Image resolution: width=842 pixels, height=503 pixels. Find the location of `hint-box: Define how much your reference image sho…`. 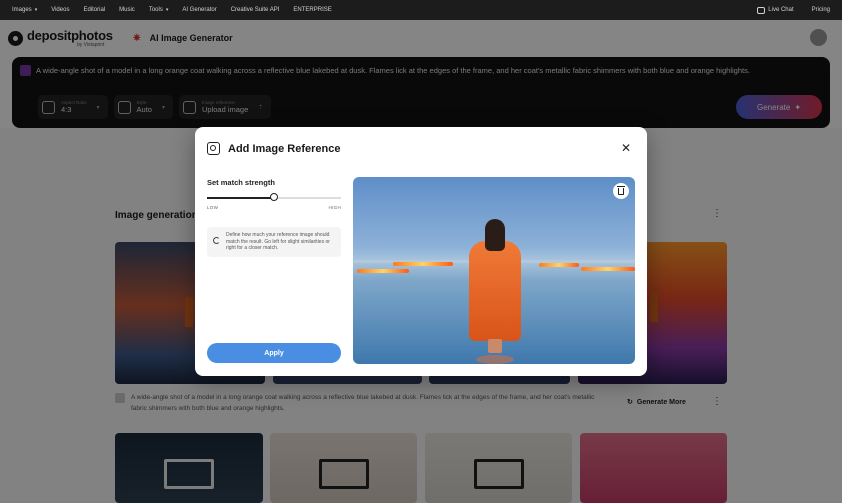

hint-box: Define how much your reference image sho… is located at coordinates (274, 242).